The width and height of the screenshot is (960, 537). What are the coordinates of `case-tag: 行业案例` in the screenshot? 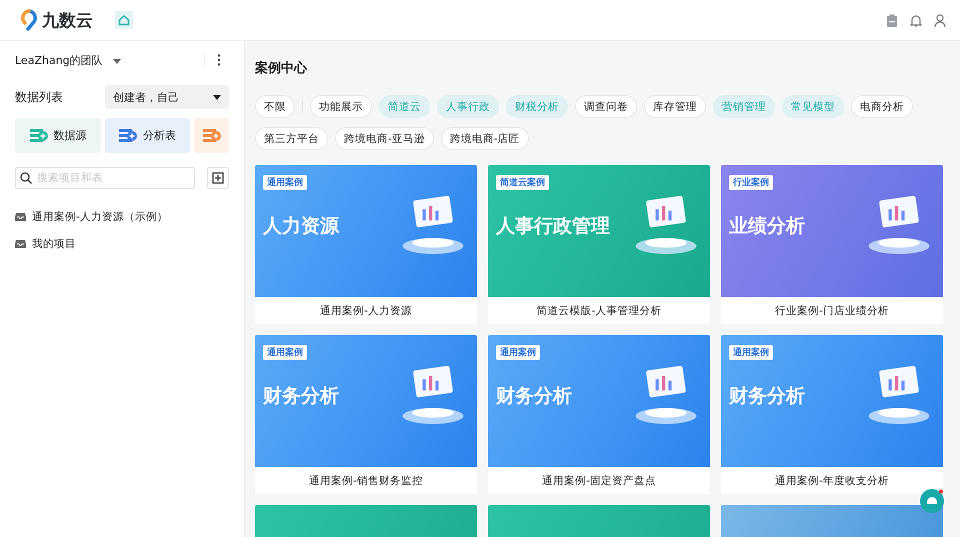 It's located at (751, 182).